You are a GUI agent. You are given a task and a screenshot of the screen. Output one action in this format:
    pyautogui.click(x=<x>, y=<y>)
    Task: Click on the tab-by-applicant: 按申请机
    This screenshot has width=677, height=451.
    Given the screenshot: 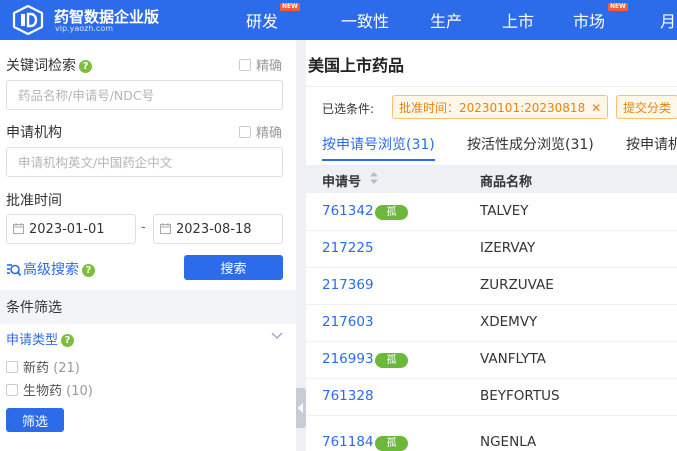 What is the action you would take?
    pyautogui.click(x=651, y=144)
    